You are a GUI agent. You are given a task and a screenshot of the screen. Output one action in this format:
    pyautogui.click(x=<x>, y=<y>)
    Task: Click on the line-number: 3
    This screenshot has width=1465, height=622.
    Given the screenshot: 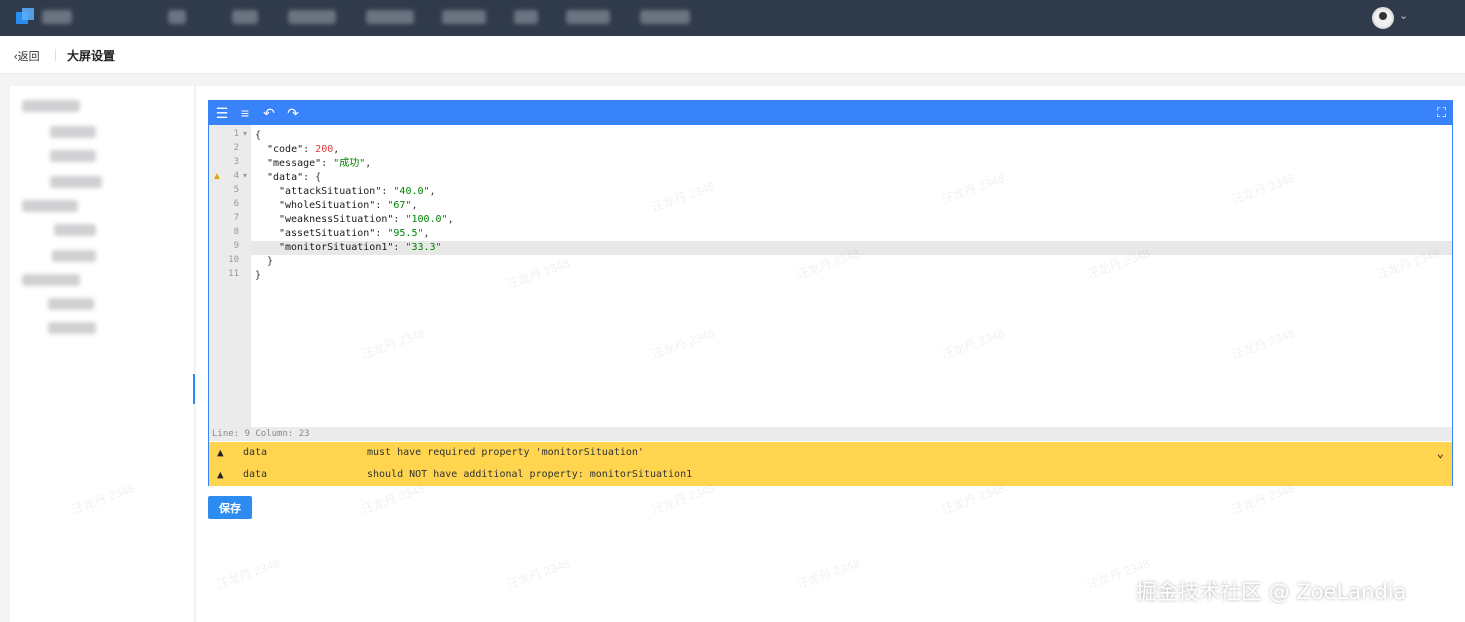 What is the action you would take?
    pyautogui.click(x=236, y=162)
    